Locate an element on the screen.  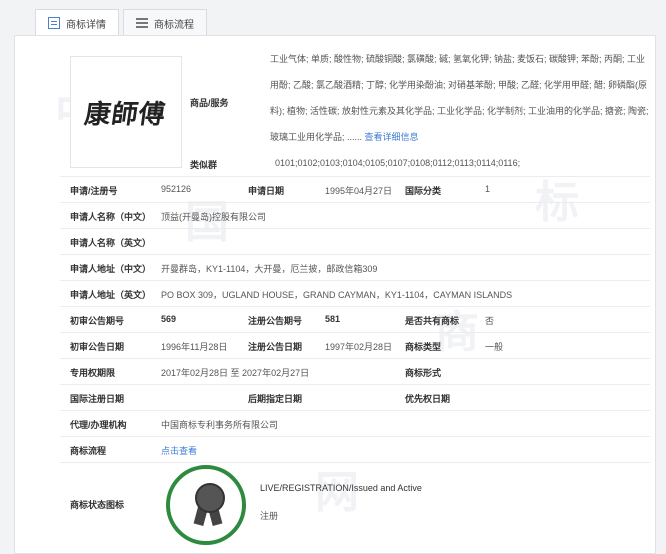
shared-mark-label: 是否共有商标 is located at coordinates (432, 321).